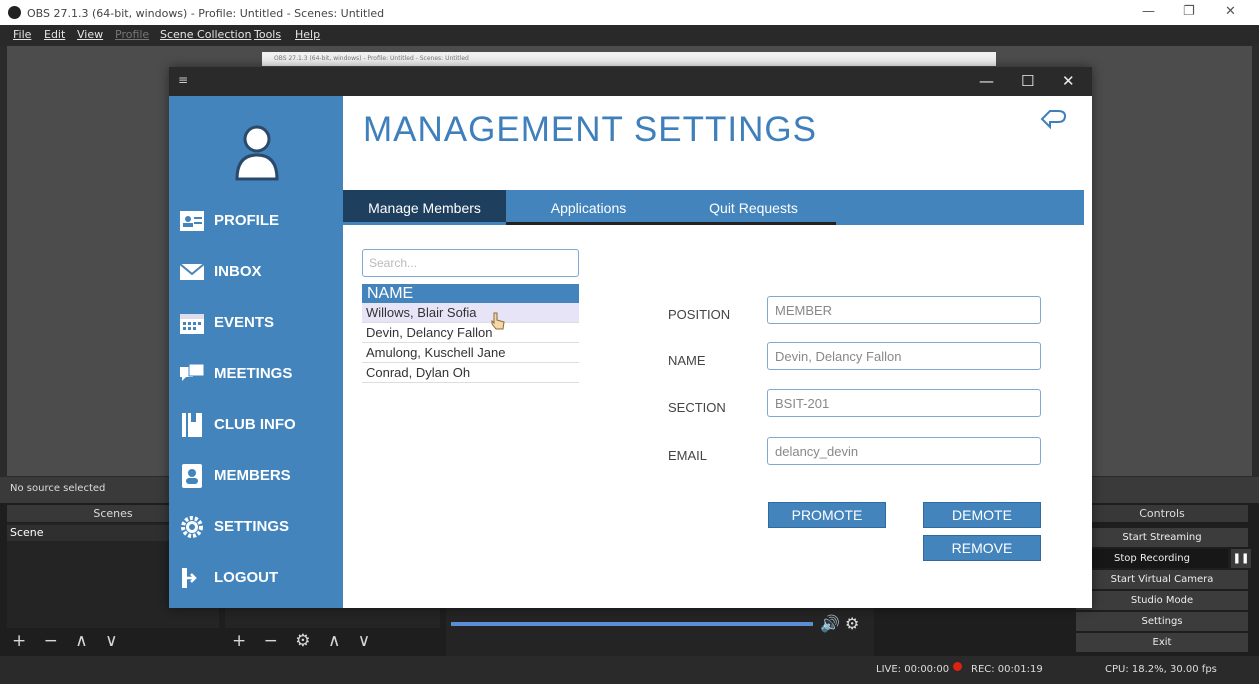  What do you see at coordinates (192, 372) in the screenshot?
I see `chat-bubbles-icon` at bounding box center [192, 372].